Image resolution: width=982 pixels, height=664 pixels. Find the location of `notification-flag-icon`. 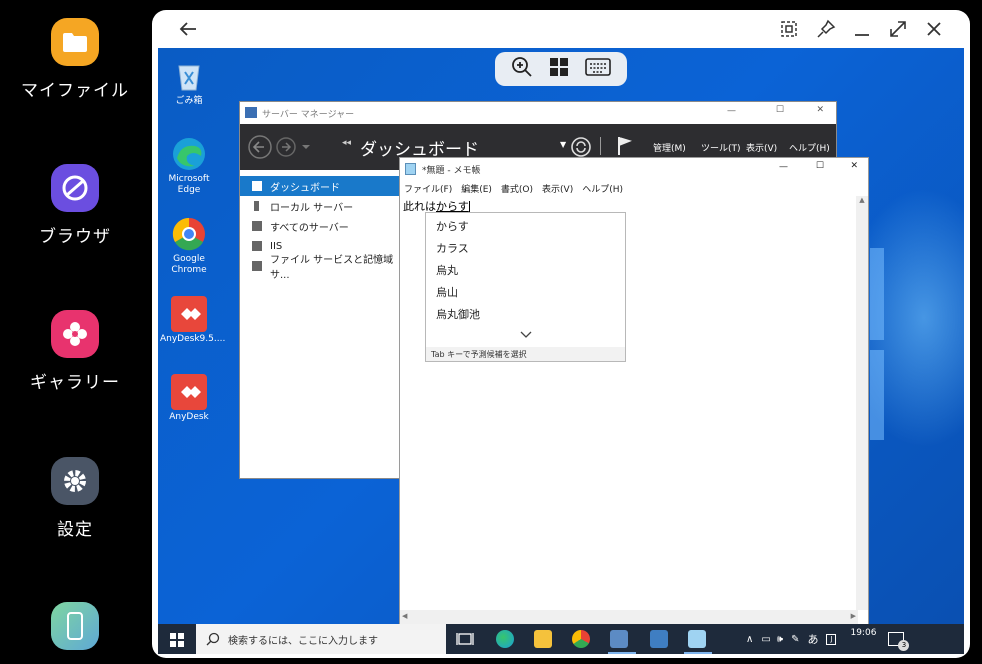

notification-flag-icon is located at coordinates (624, 146).